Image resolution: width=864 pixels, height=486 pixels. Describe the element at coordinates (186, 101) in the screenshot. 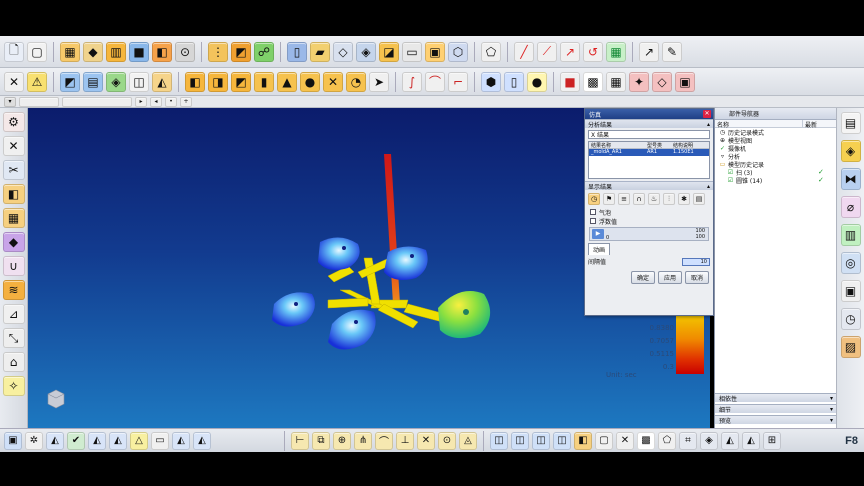

I see `snap-end-icon: +` at that location.